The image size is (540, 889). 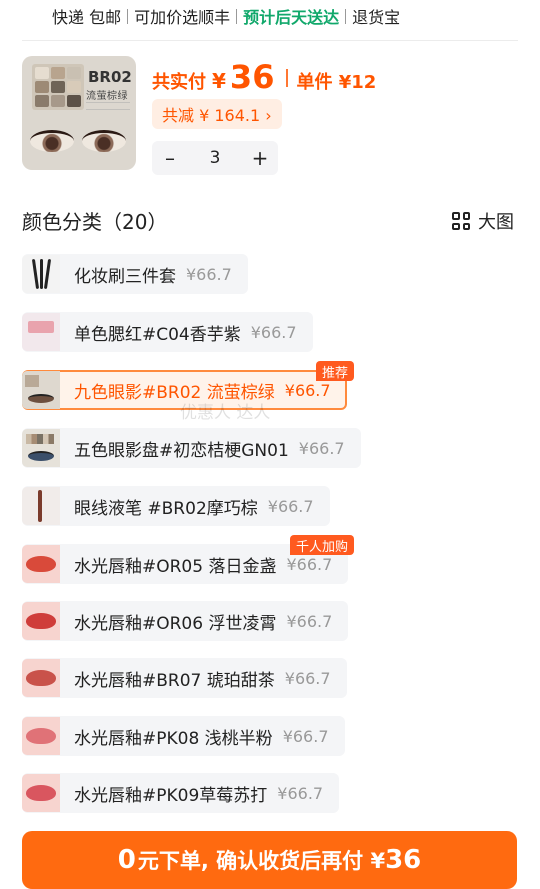 I want to click on service-info-line: 快递 包邮 可加价选顺丰 预计后天送达 退货宝, so click(x=226, y=16).